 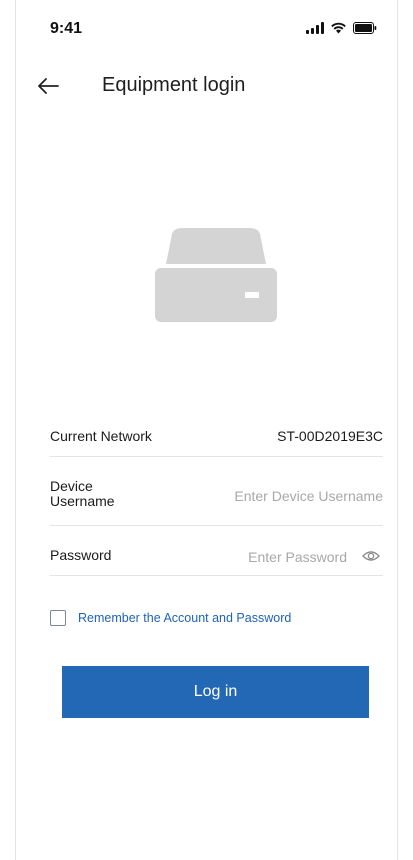 I want to click on show-password-button, so click(x=371, y=556).